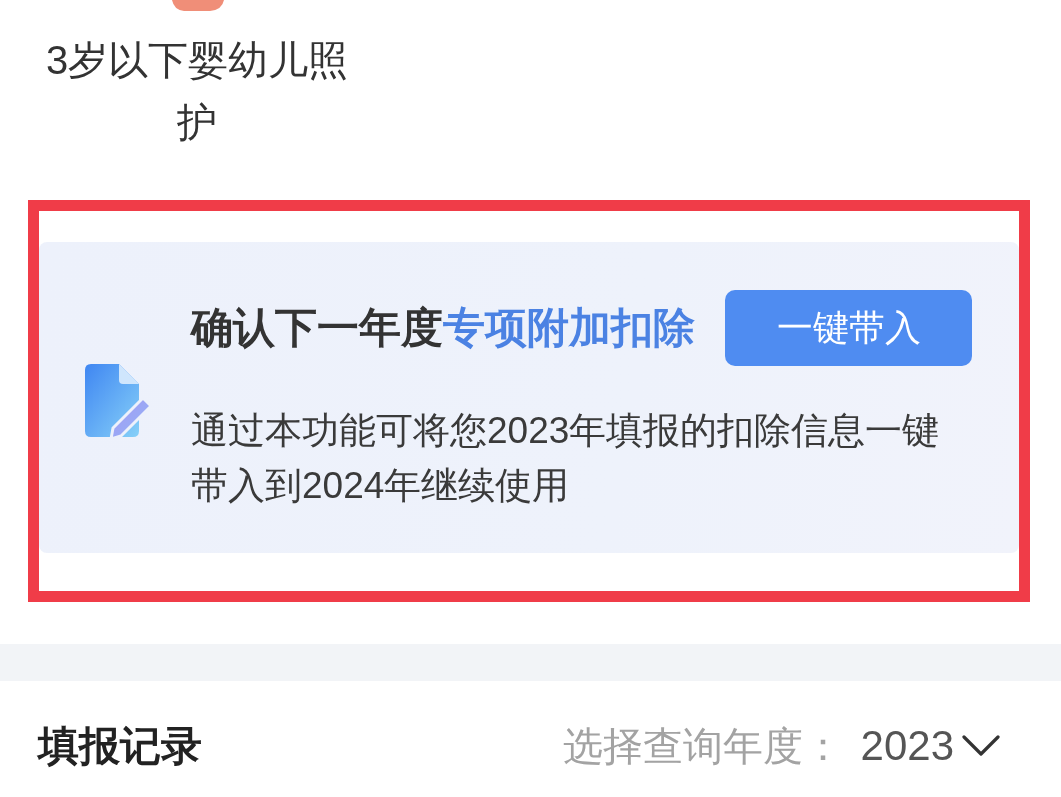 This screenshot has height=797, width=1061. What do you see at coordinates (981, 746) in the screenshot?
I see `chevron-down-icon` at bounding box center [981, 746].